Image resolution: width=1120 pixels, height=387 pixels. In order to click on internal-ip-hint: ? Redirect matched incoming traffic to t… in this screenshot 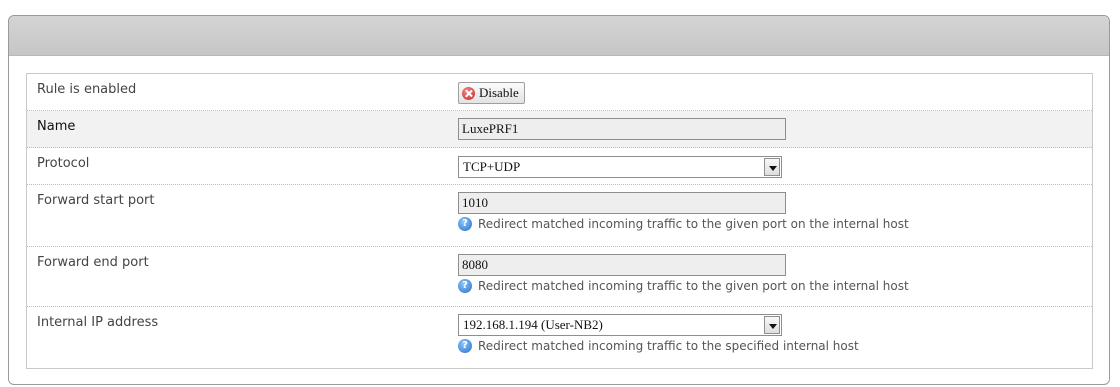, I will do `click(658, 346)`.